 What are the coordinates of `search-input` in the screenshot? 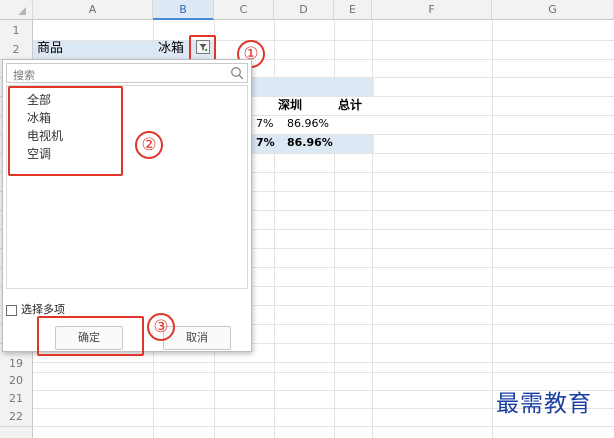 It's located at (118, 75).